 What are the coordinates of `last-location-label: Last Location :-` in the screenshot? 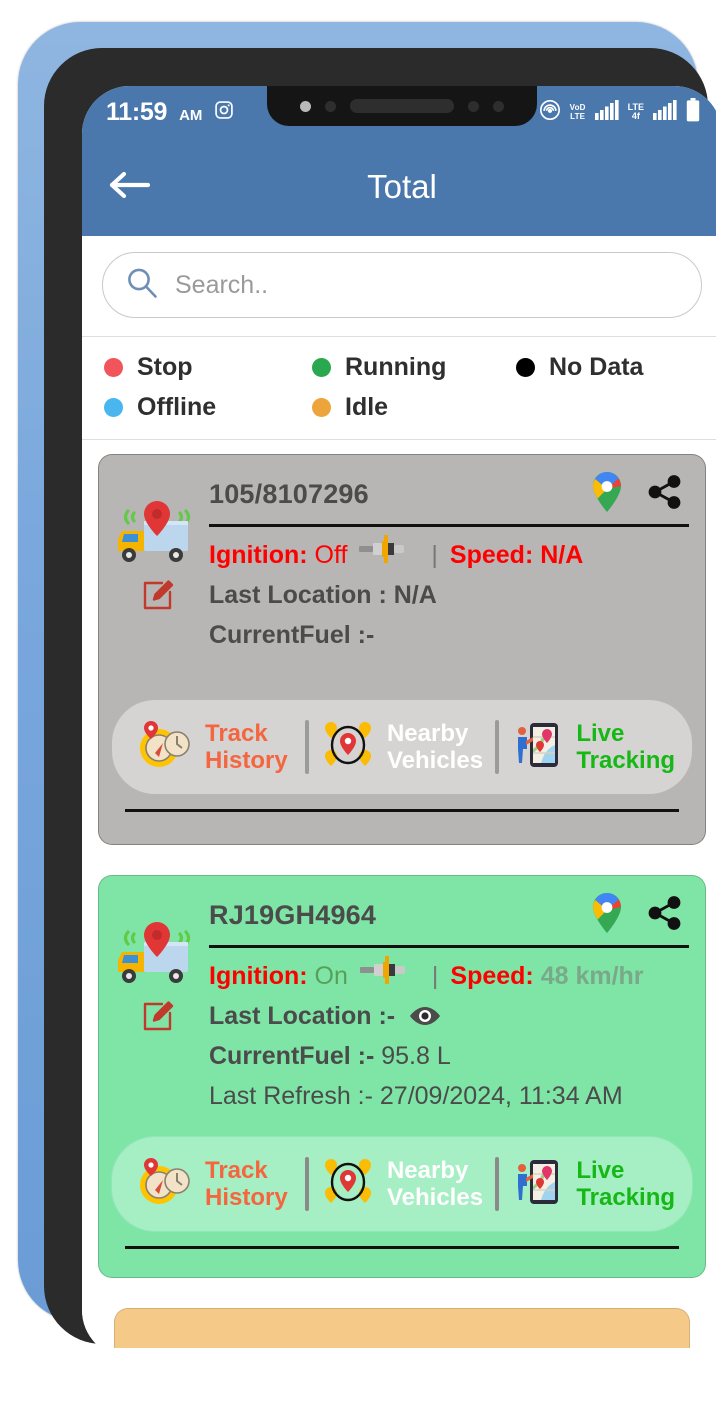 It's located at (302, 1016).